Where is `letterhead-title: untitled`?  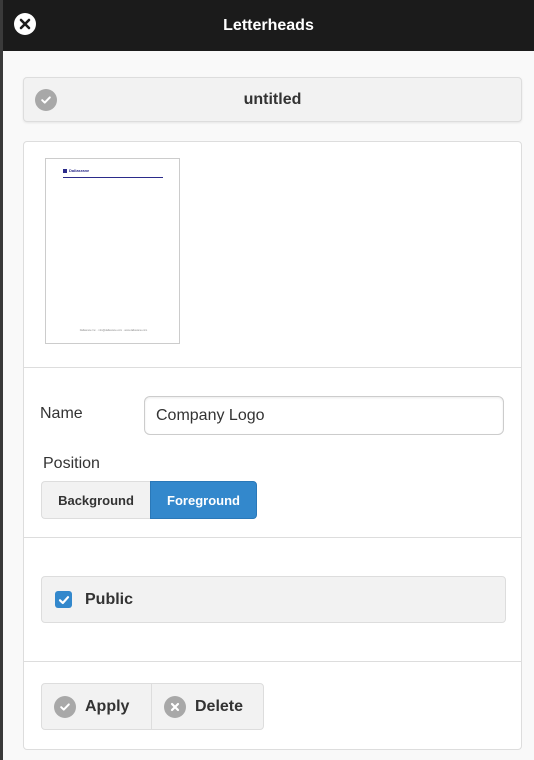 letterhead-title: untitled is located at coordinates (272, 99).